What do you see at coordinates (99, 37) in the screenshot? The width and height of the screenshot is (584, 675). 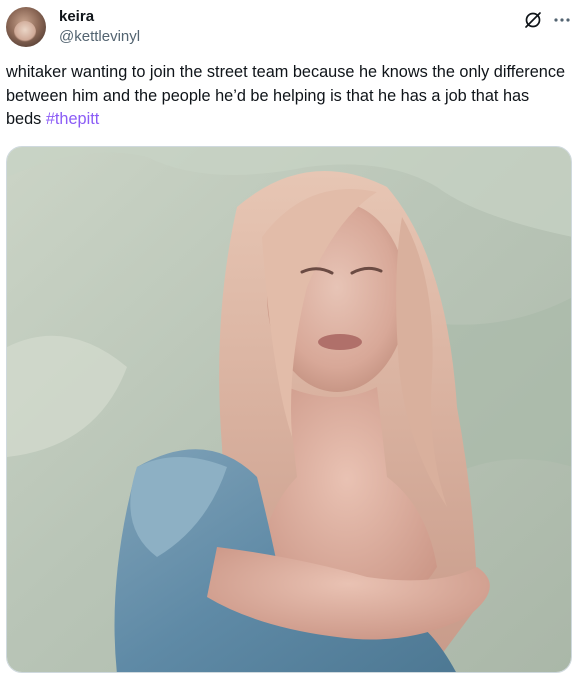 I see `handle: @kettlevinyl` at bounding box center [99, 37].